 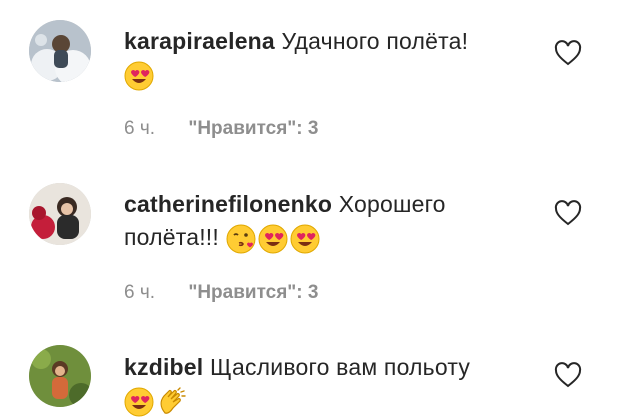 I want to click on comment-username: catherinefilonenko, so click(x=228, y=204).